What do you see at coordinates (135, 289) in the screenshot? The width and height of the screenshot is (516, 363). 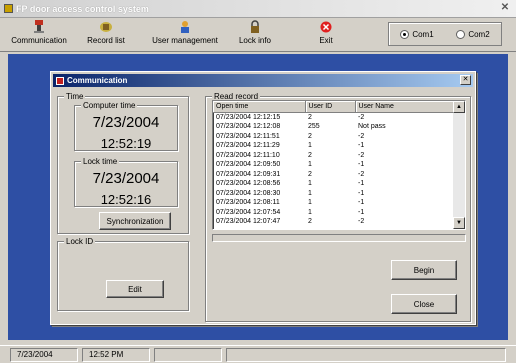 I see `edit-button: Edit` at bounding box center [135, 289].